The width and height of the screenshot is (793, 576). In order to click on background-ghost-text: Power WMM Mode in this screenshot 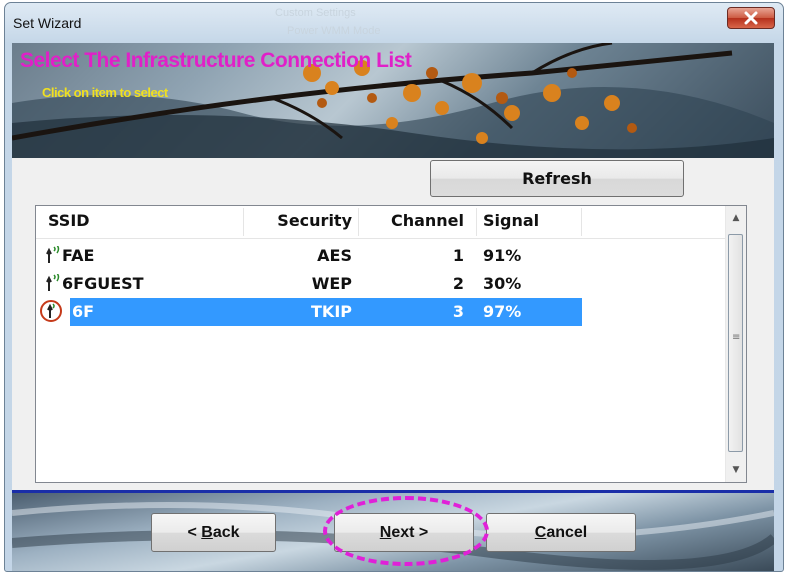, I will do `click(334, 31)`.